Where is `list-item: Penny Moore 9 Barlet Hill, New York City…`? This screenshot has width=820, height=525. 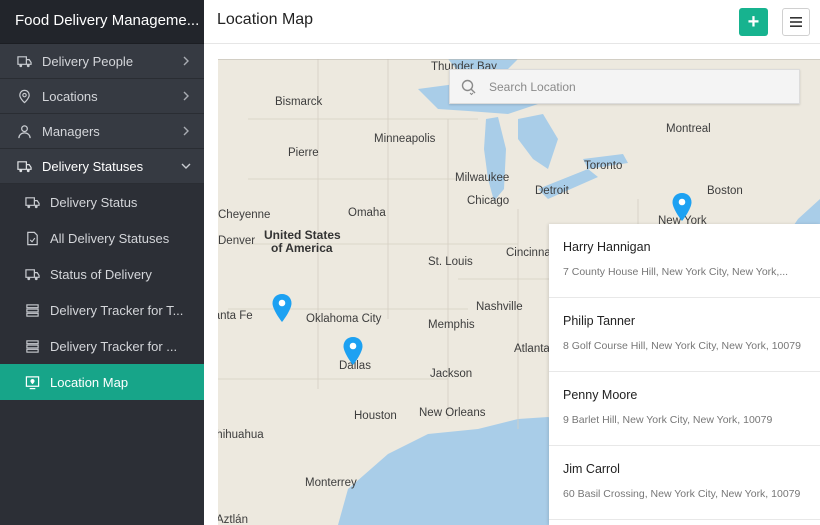
list-item: Penny Moore 9 Barlet Hill, New York City… is located at coordinates (684, 409).